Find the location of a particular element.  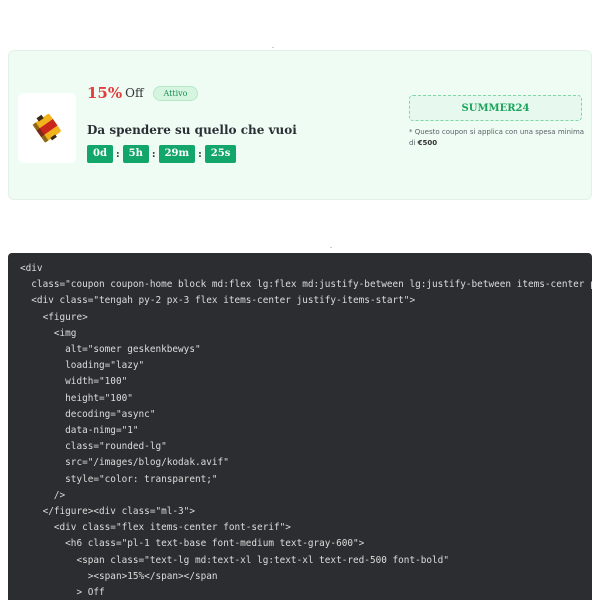

countdown-hours: 5h is located at coordinates (135, 154).